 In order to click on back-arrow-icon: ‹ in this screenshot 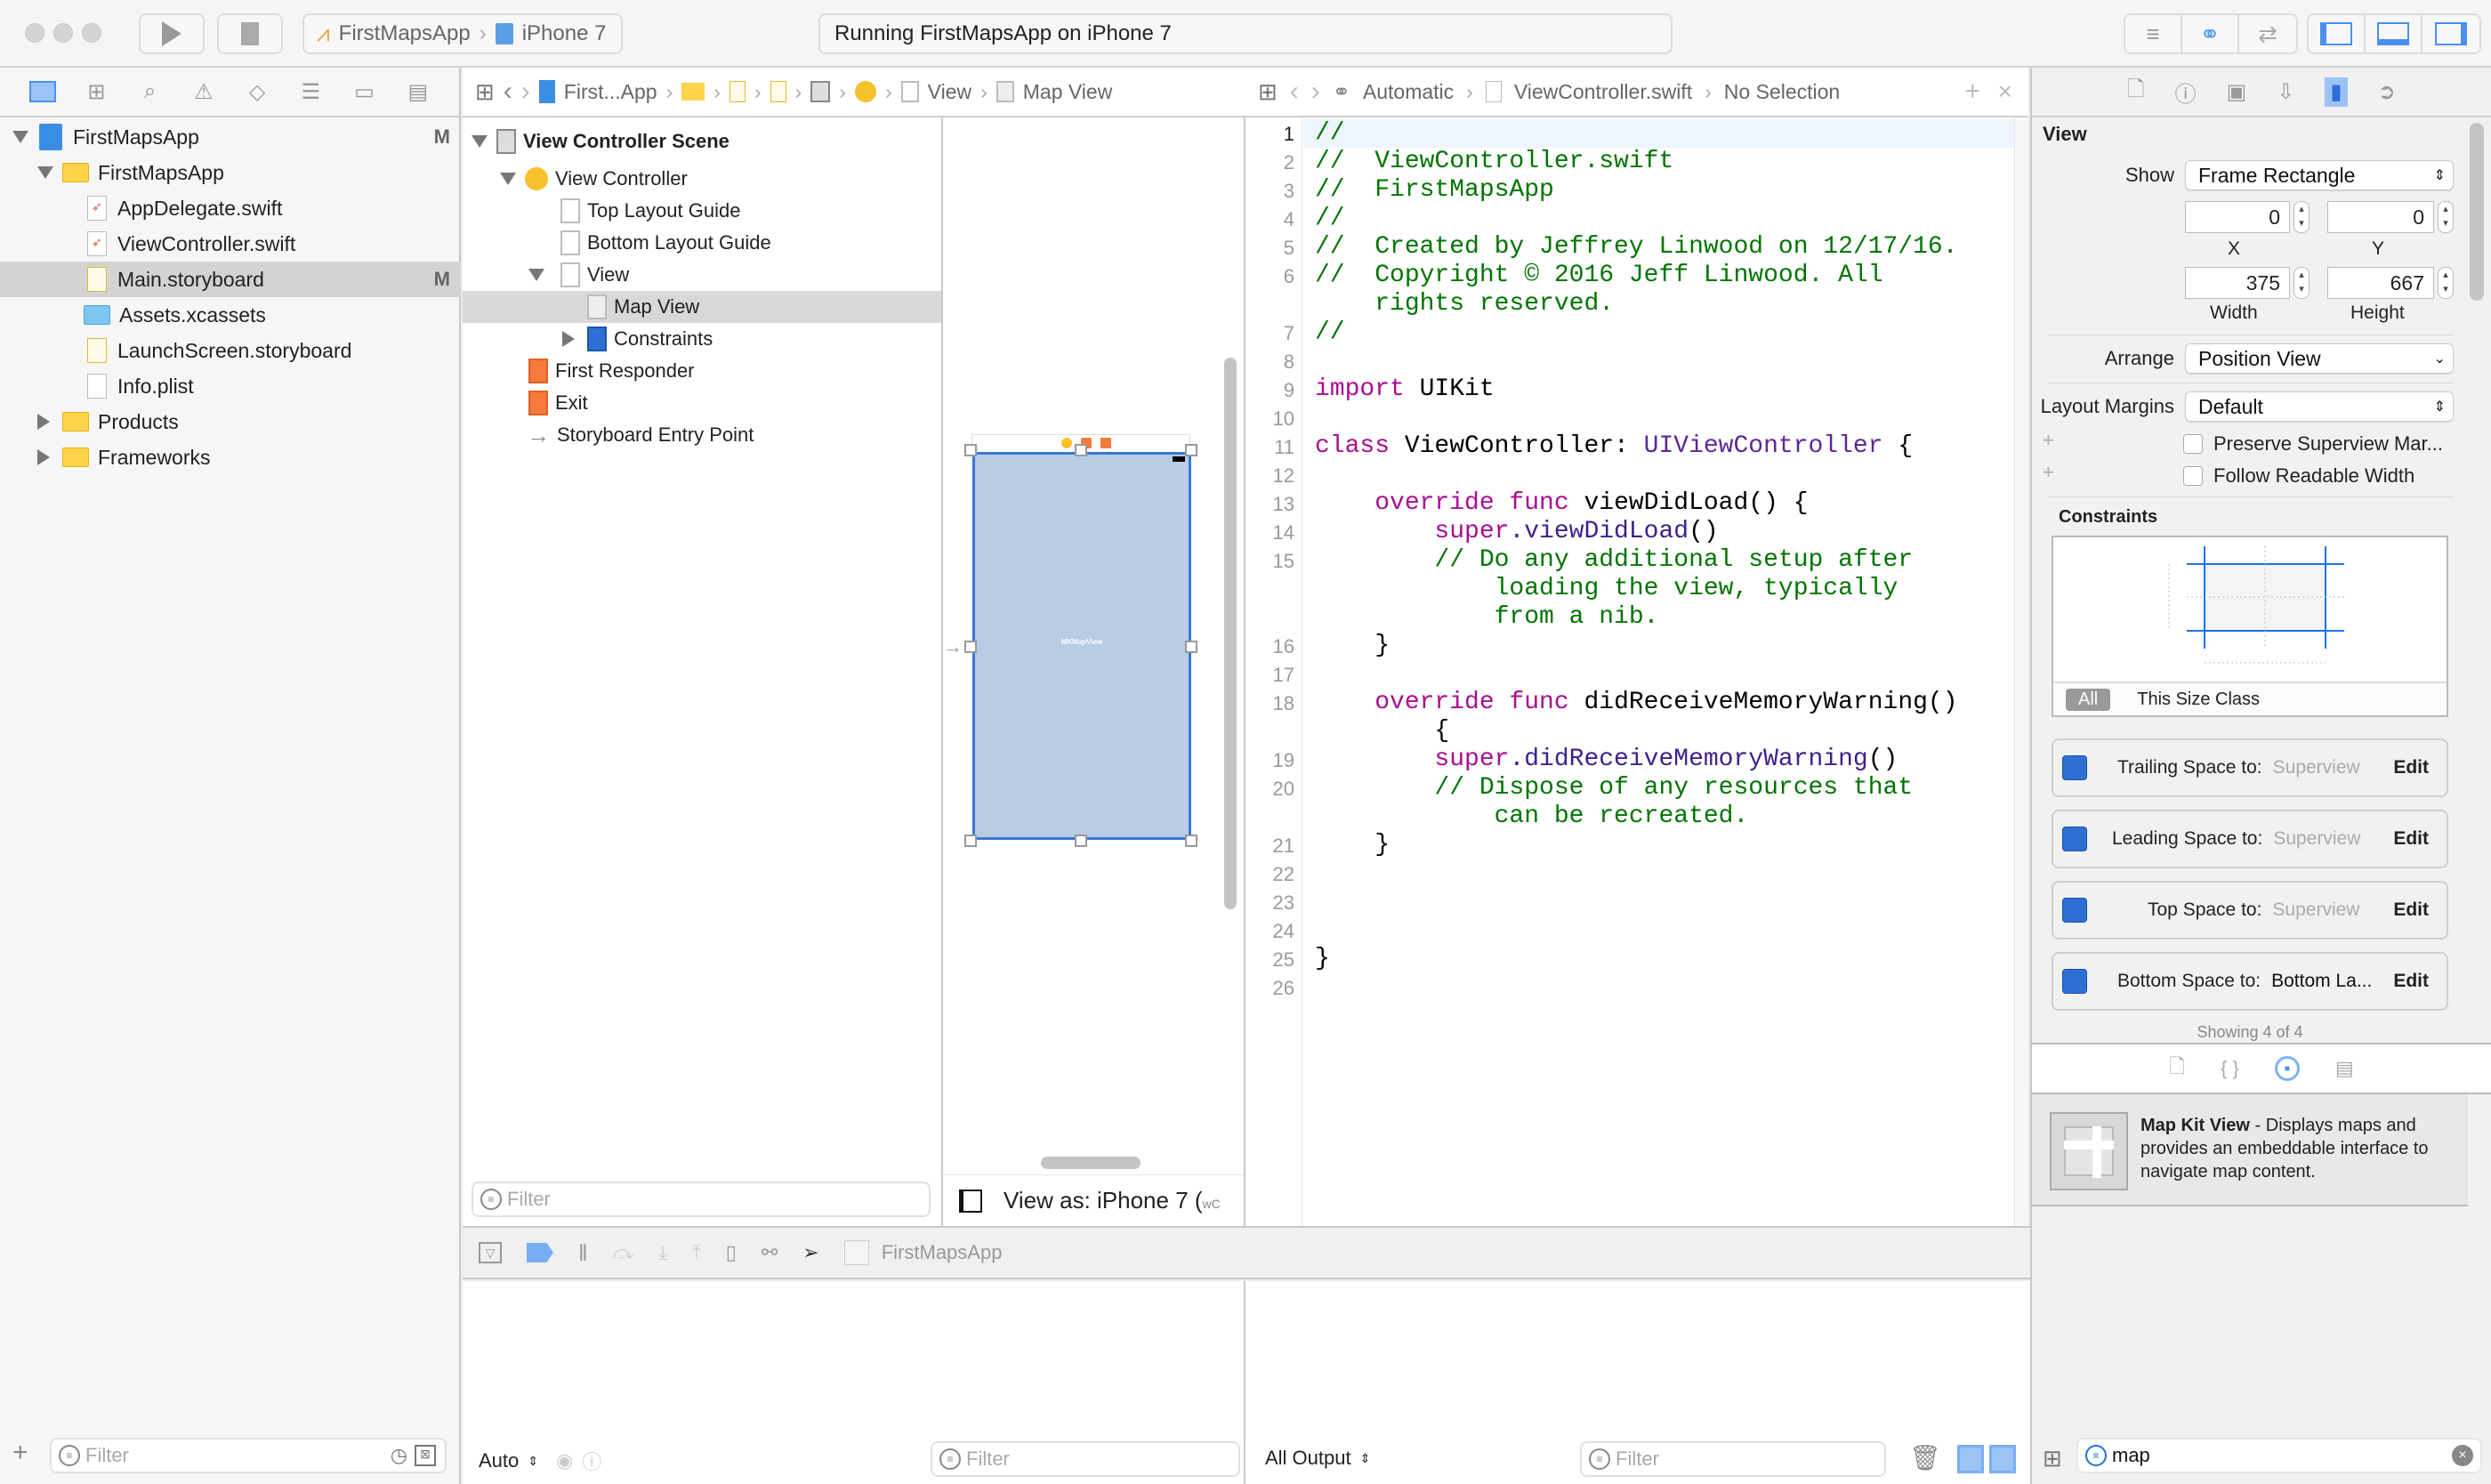, I will do `click(508, 92)`.